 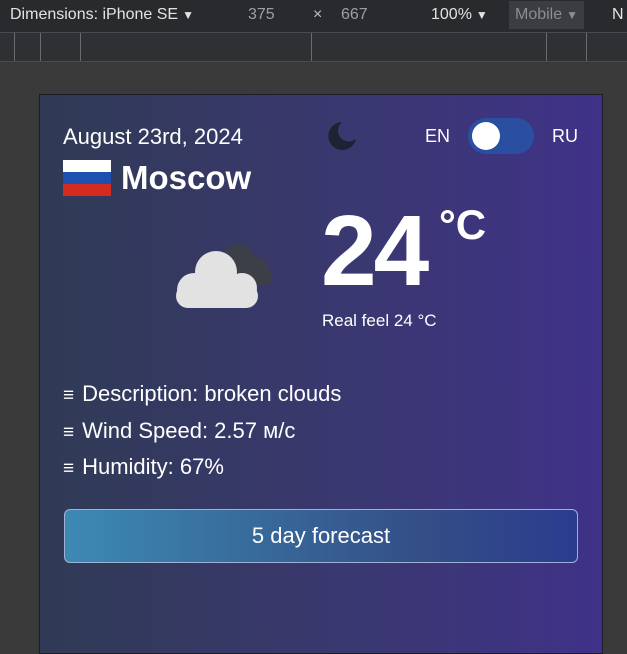 I want to click on device-mode-select: Mobile ▼, so click(x=547, y=15).